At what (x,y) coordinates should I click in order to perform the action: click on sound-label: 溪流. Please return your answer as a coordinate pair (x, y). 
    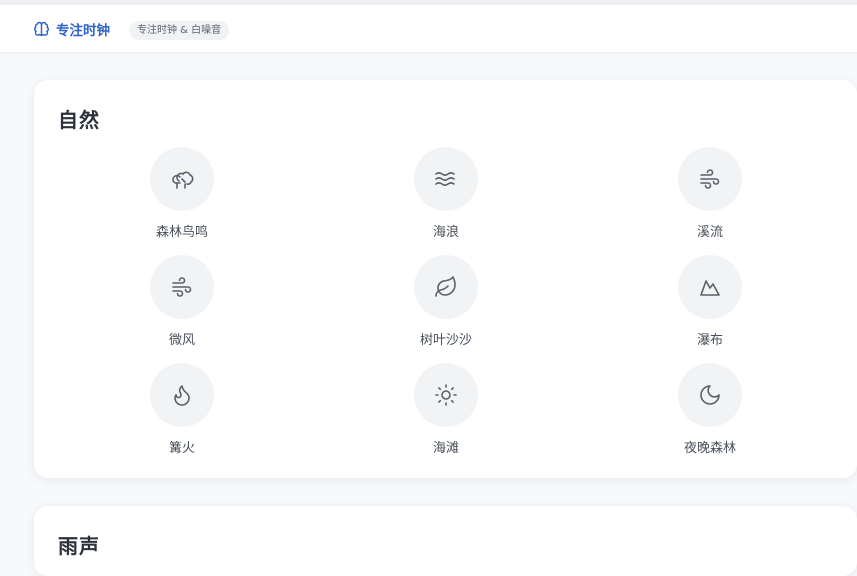
    Looking at the image, I should click on (709, 232).